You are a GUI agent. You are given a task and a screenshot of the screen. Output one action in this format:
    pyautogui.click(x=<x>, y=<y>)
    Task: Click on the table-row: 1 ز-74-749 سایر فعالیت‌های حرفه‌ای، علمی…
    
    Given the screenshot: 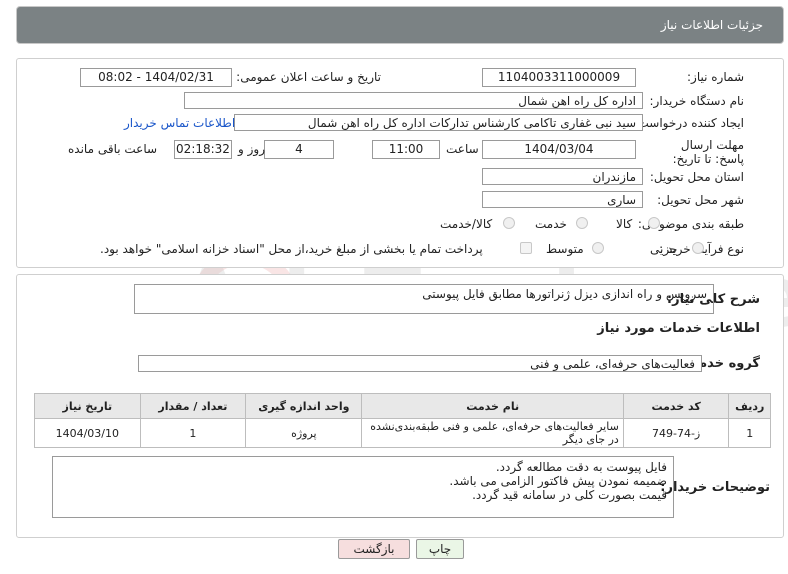 What is the action you would take?
    pyautogui.click(x=402, y=433)
    